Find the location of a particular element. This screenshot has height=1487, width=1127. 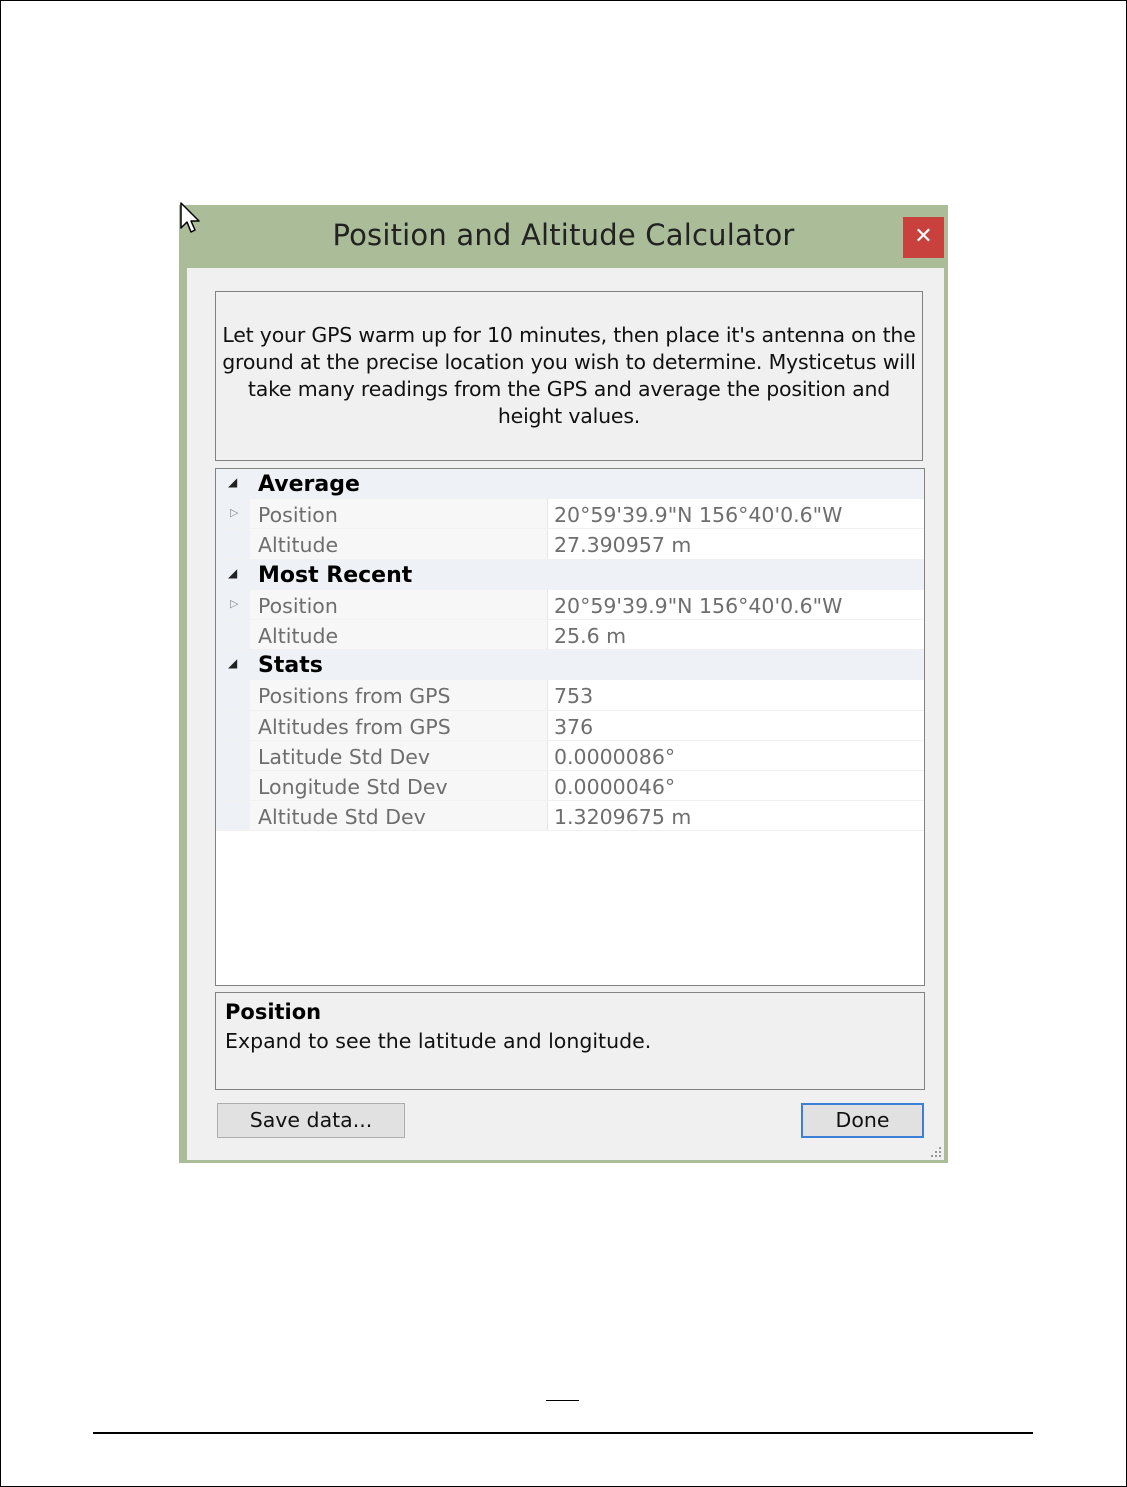

property-value: 1.3209675 m is located at coordinates (622, 817).